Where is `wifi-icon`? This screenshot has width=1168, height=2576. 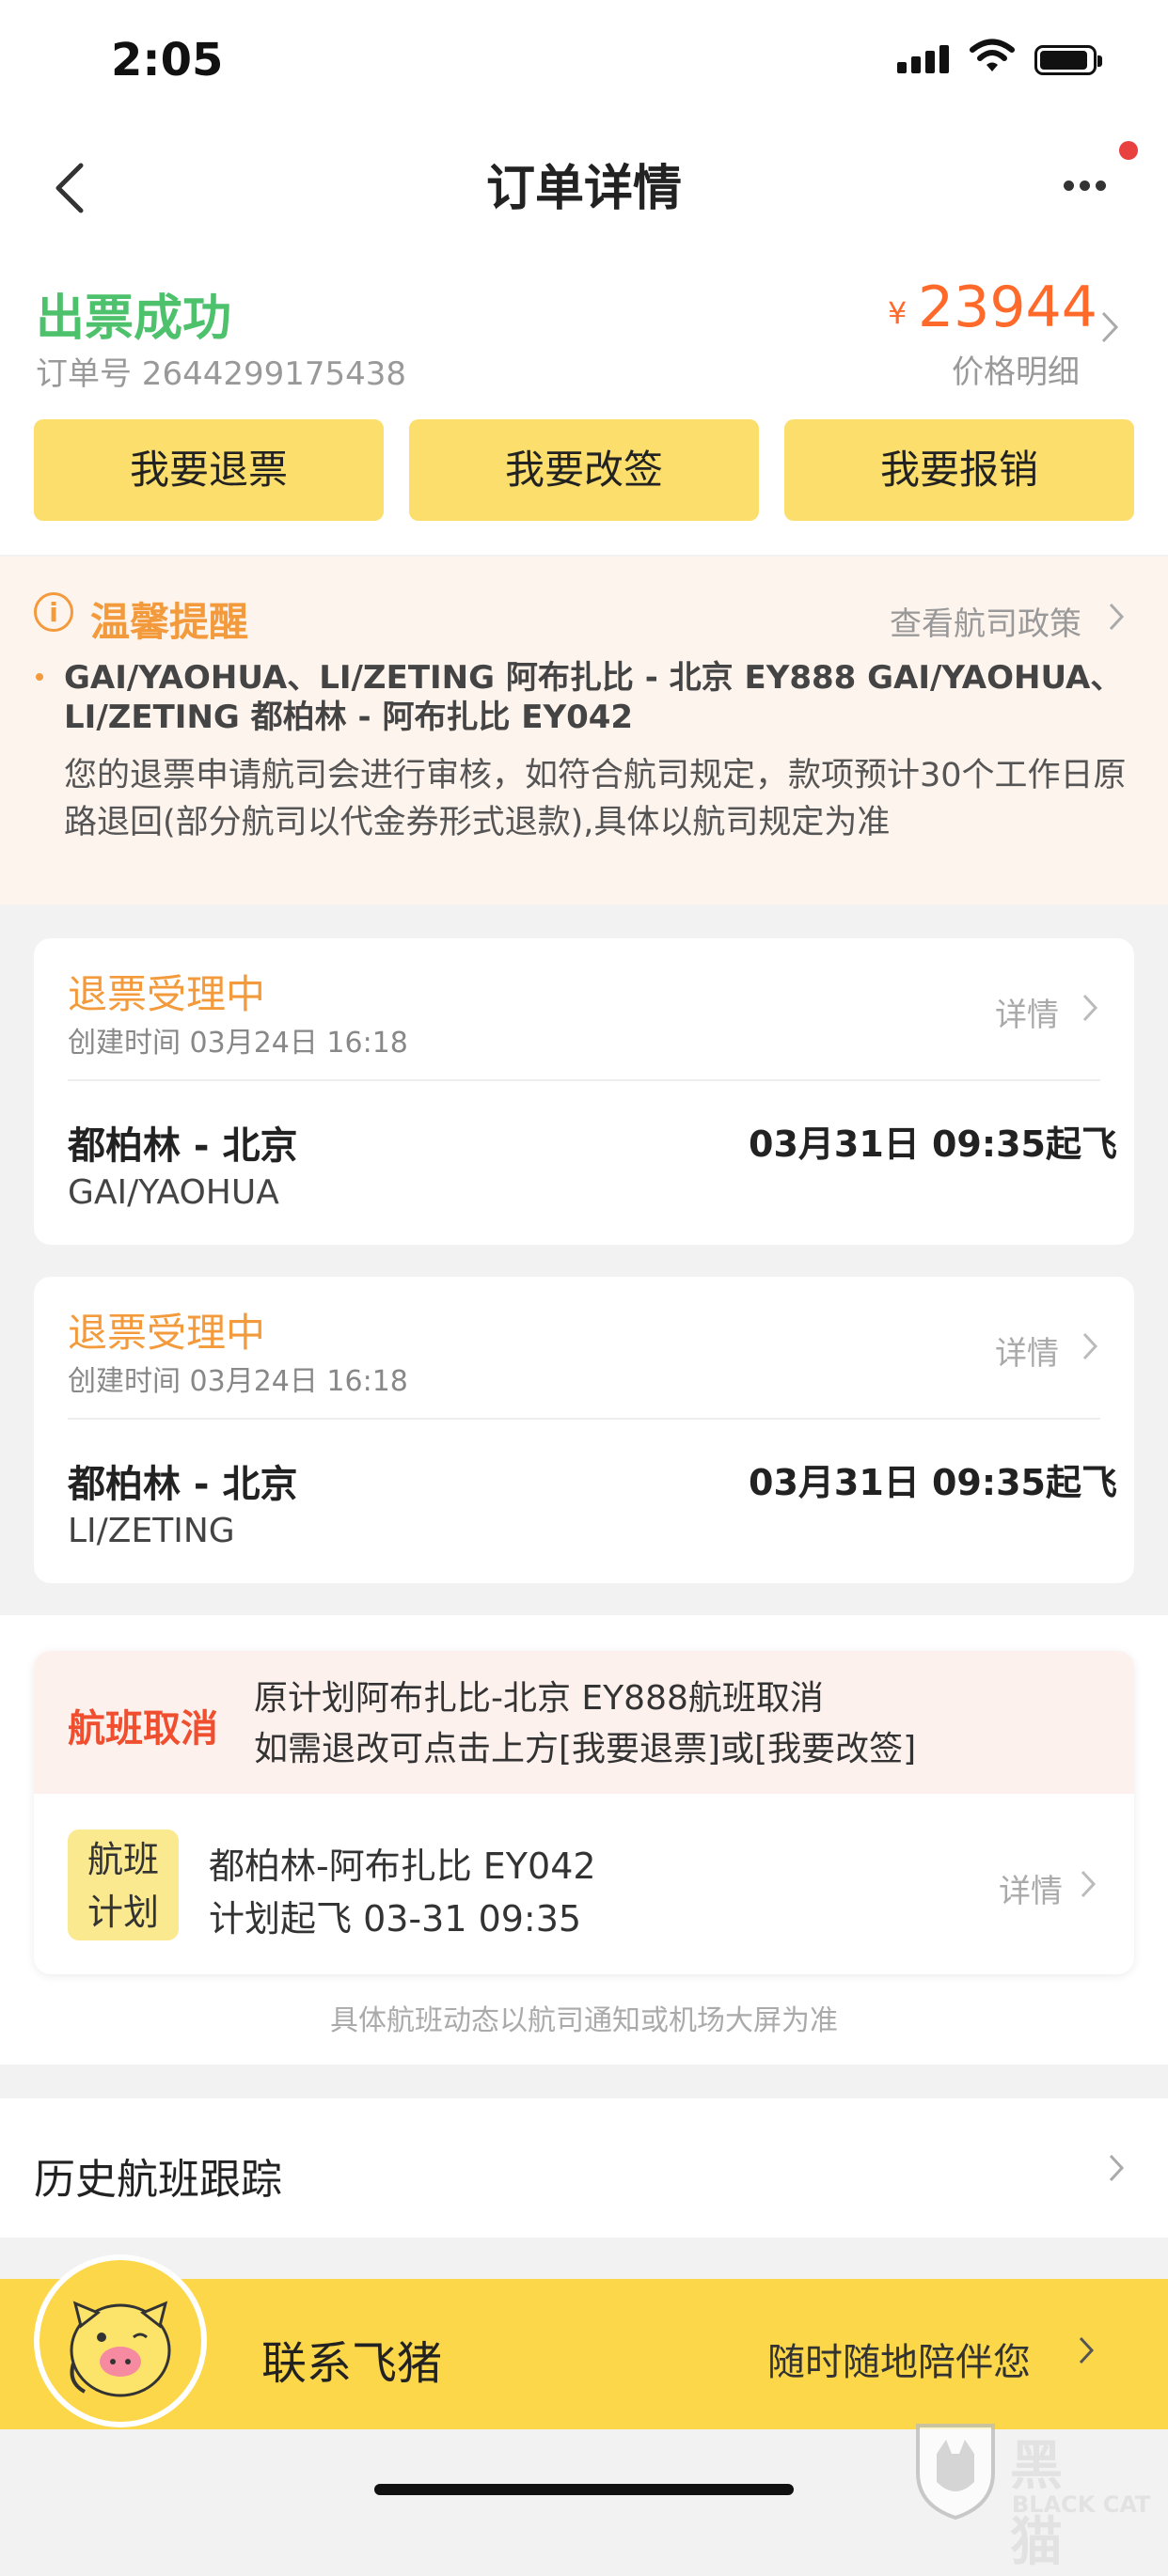 wifi-icon is located at coordinates (992, 55).